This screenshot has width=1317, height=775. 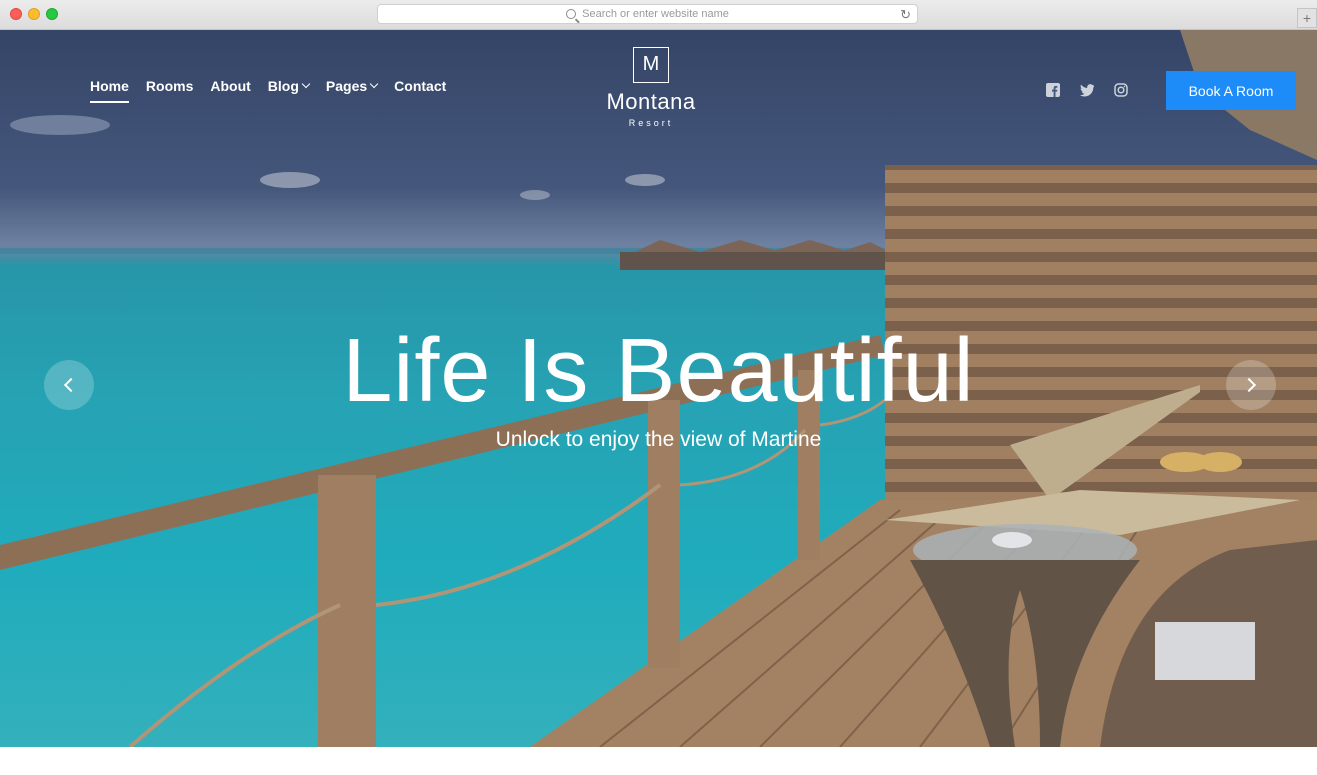 What do you see at coordinates (34, 14) in the screenshot?
I see `minimize-window-button` at bounding box center [34, 14].